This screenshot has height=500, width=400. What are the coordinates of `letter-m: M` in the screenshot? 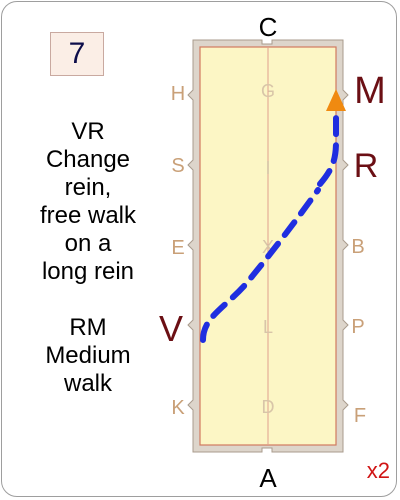 It's located at (370, 91).